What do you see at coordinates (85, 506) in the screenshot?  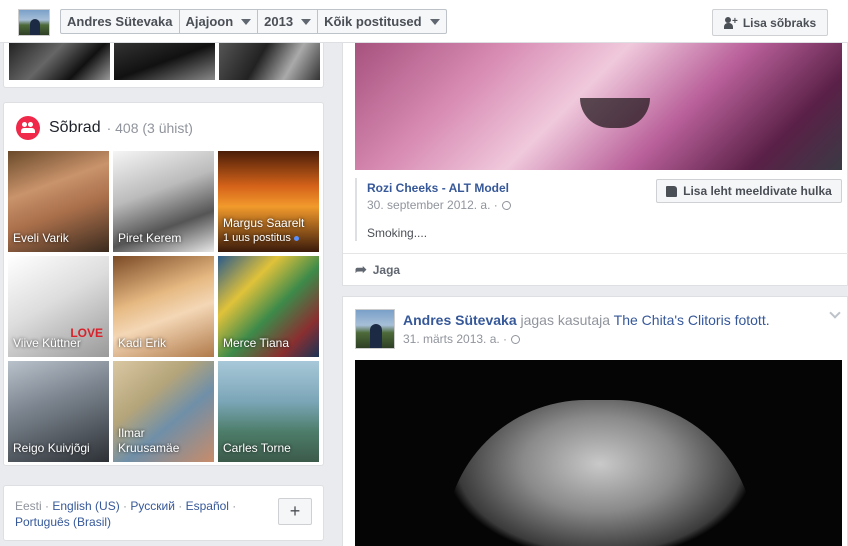 I see `language-link: English (US)` at bounding box center [85, 506].